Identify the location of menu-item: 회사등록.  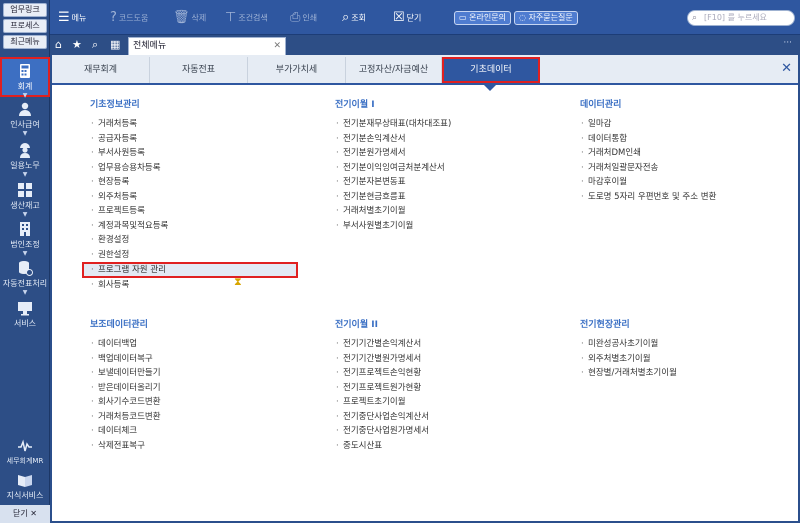
(194, 285).